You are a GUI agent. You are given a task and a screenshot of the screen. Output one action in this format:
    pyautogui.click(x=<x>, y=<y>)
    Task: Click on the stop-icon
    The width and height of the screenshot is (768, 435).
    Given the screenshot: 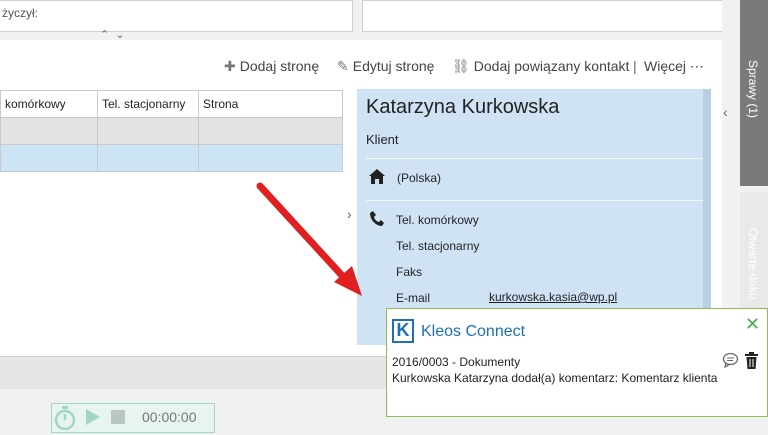 What is the action you would take?
    pyautogui.click(x=118, y=417)
    